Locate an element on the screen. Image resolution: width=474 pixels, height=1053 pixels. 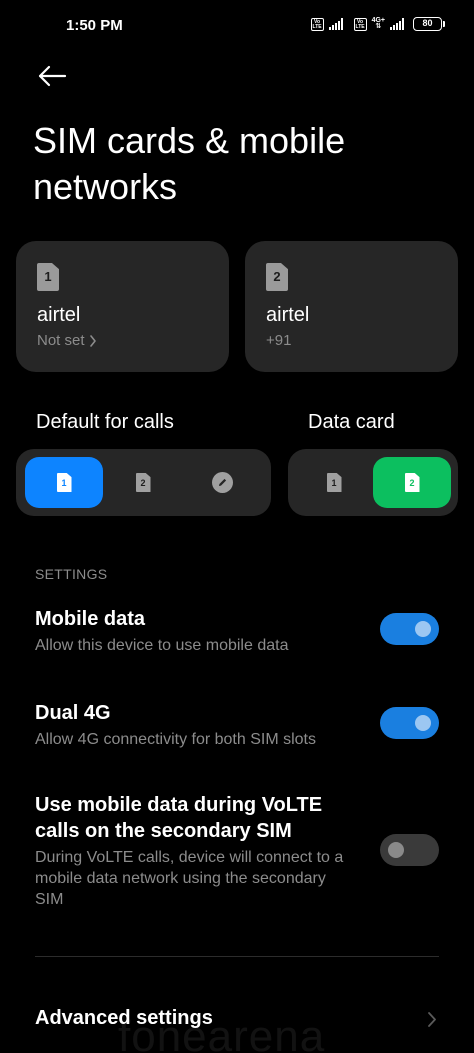
battery-level: 80 is located at coordinates (427, 23).